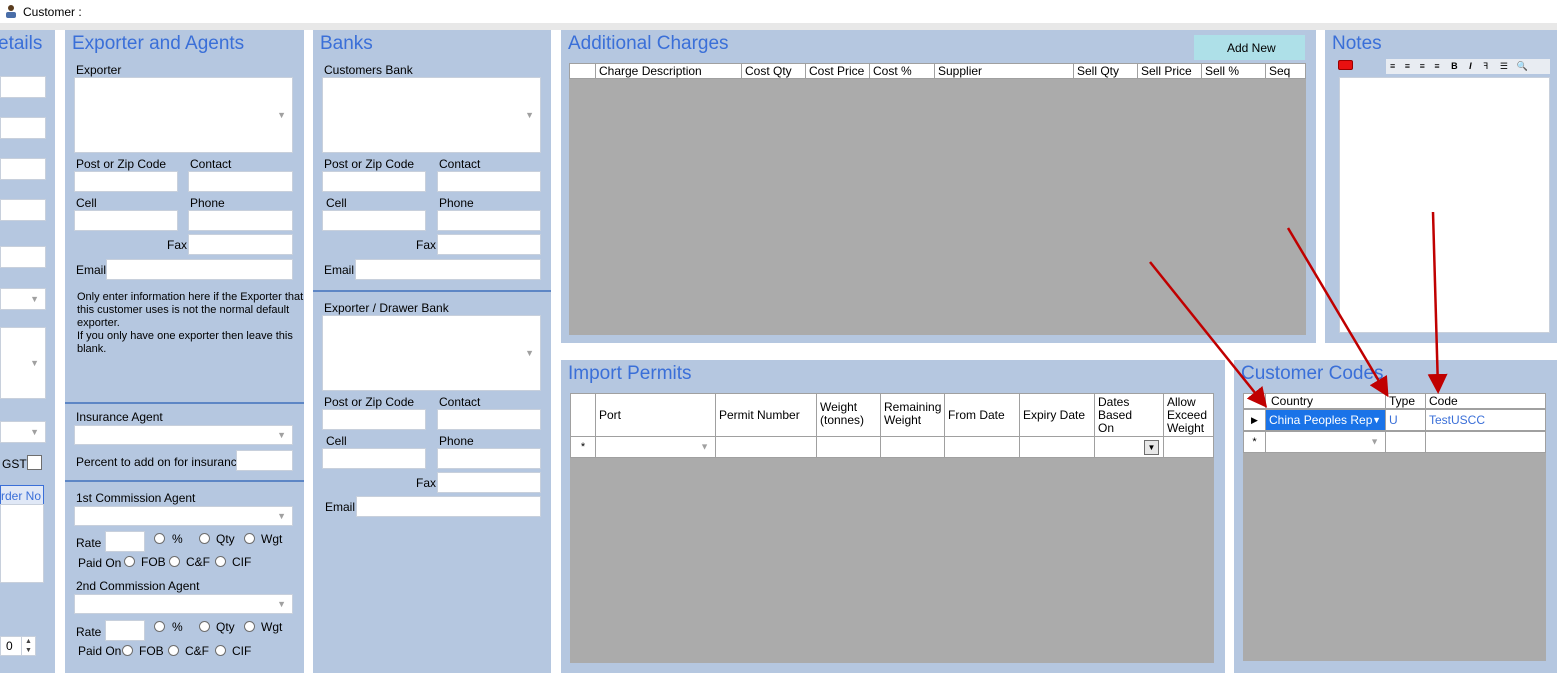 Image resolution: width=1557 pixels, height=673 pixels. What do you see at coordinates (1208, 334) in the screenshot?
I see `arrow-to-country` at bounding box center [1208, 334].